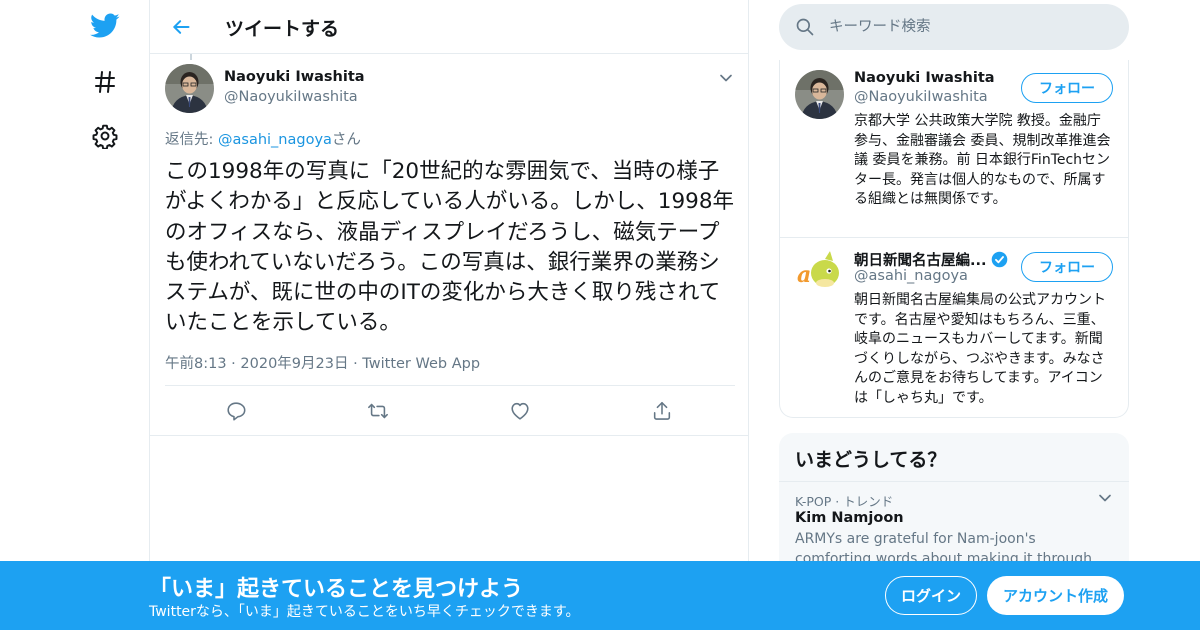  Describe the element at coordinates (421, 364) in the screenshot. I see `tweet-source: Twitter Web App` at that location.